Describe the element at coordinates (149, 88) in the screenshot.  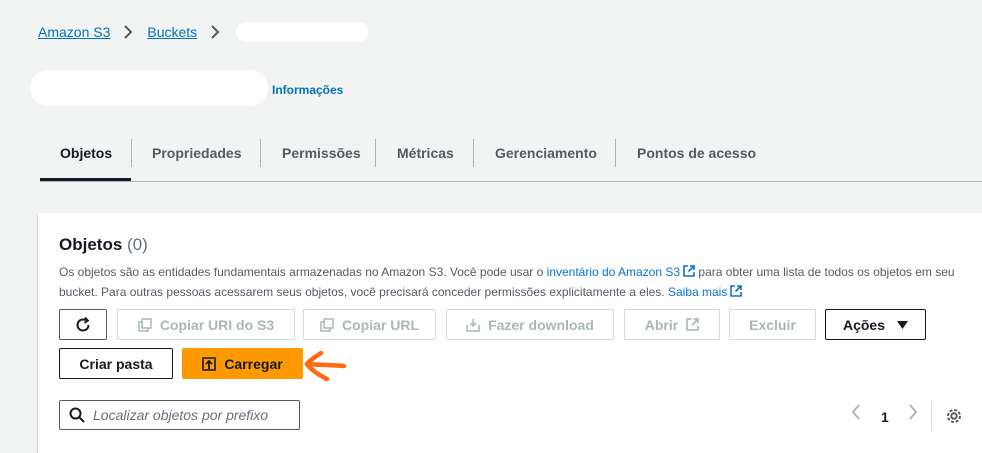
I see `page-title-redacted` at that location.